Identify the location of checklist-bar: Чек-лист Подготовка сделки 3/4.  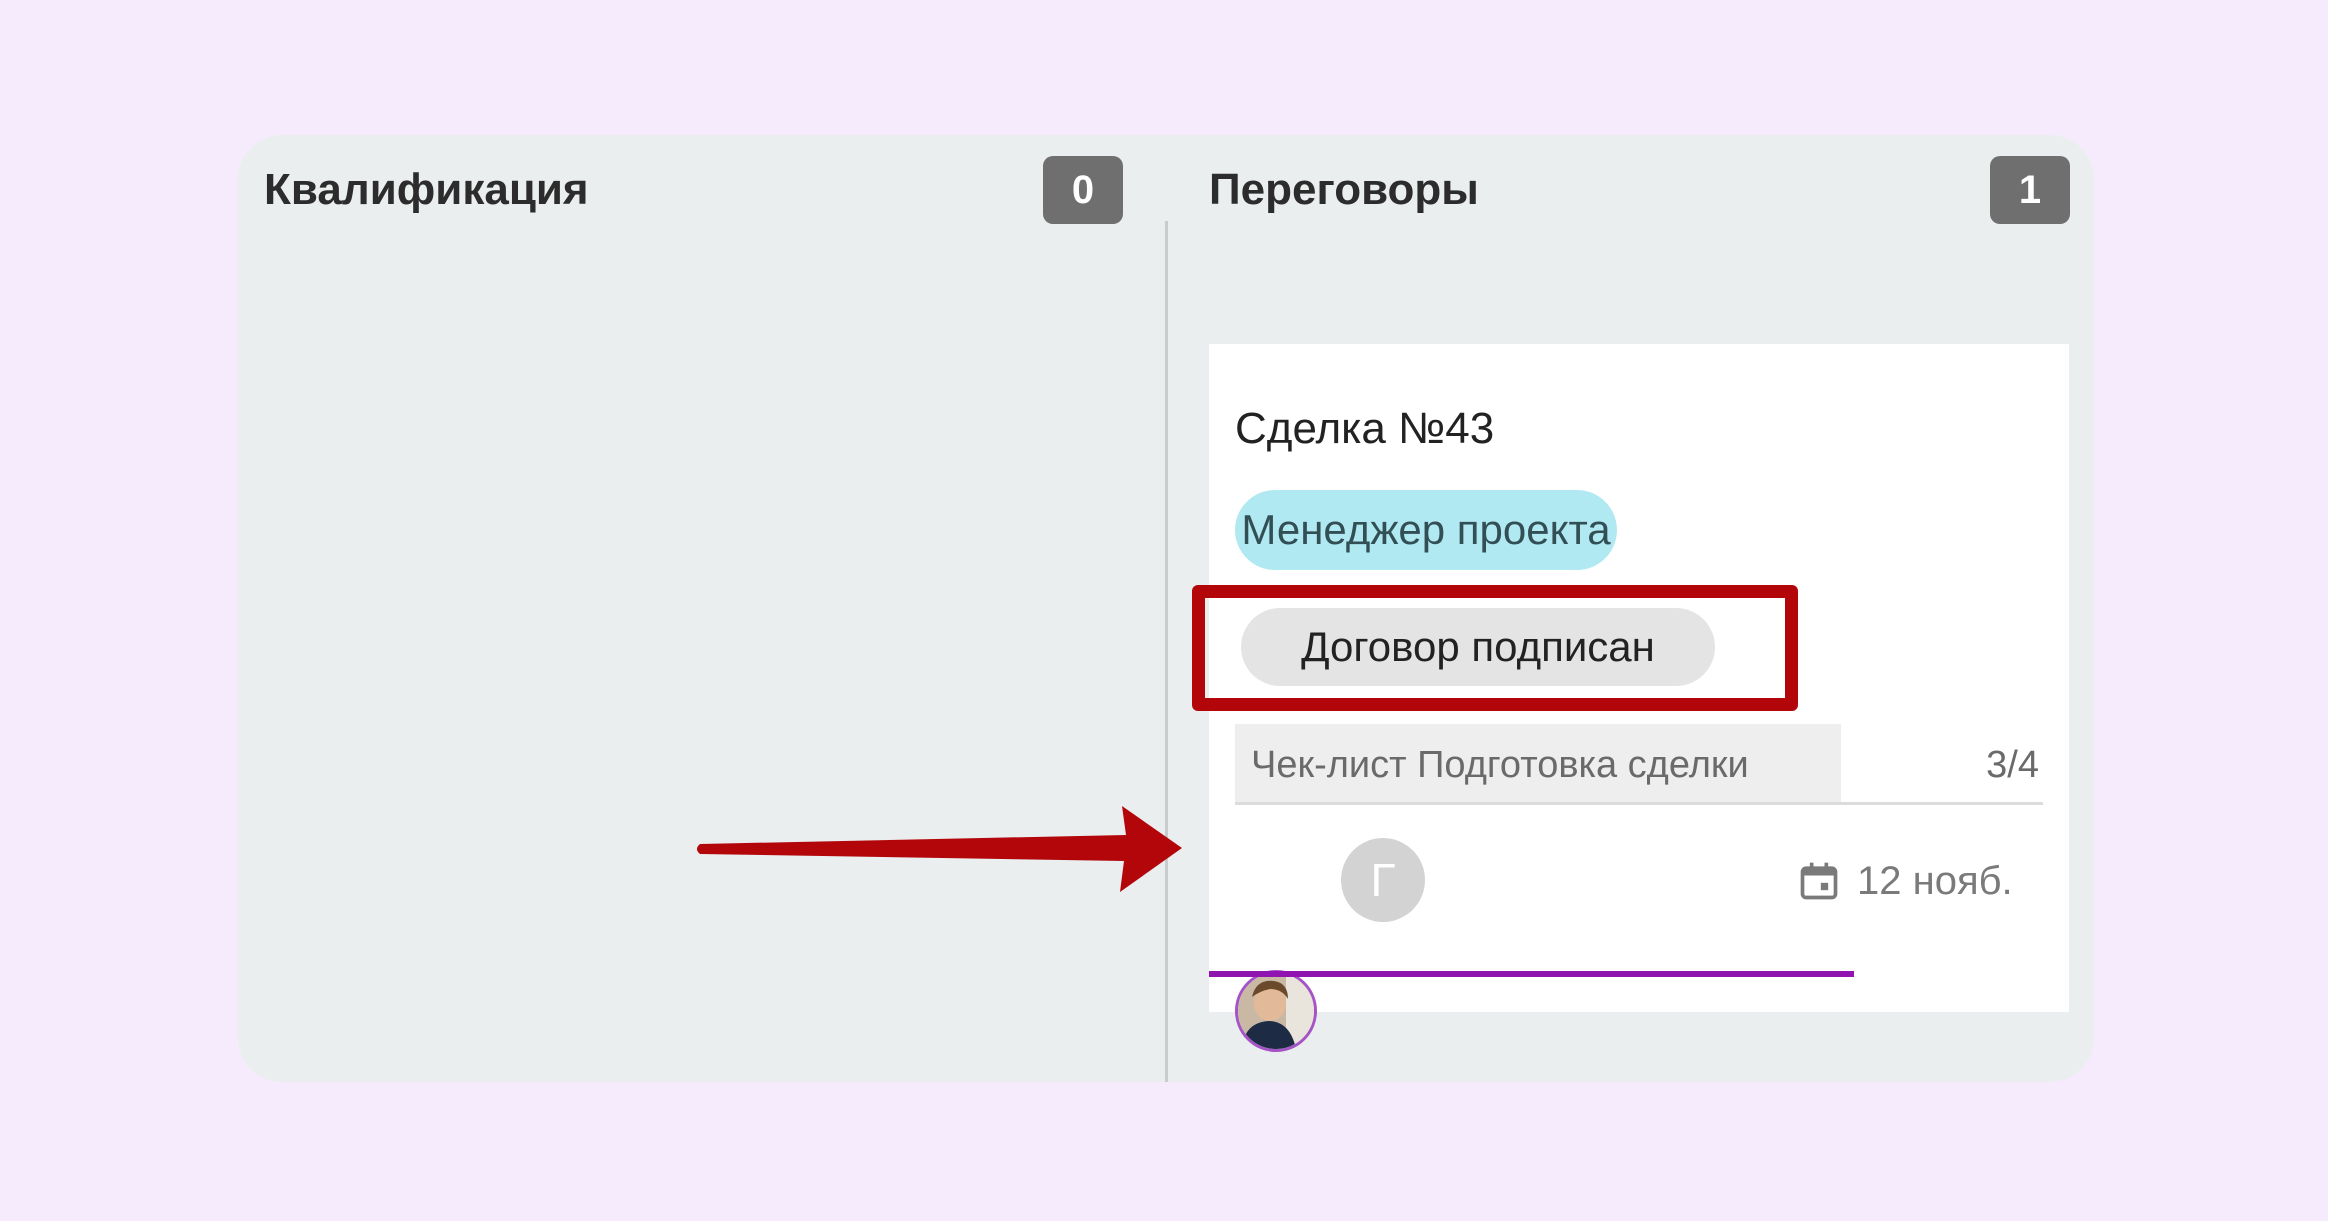
(1639, 764).